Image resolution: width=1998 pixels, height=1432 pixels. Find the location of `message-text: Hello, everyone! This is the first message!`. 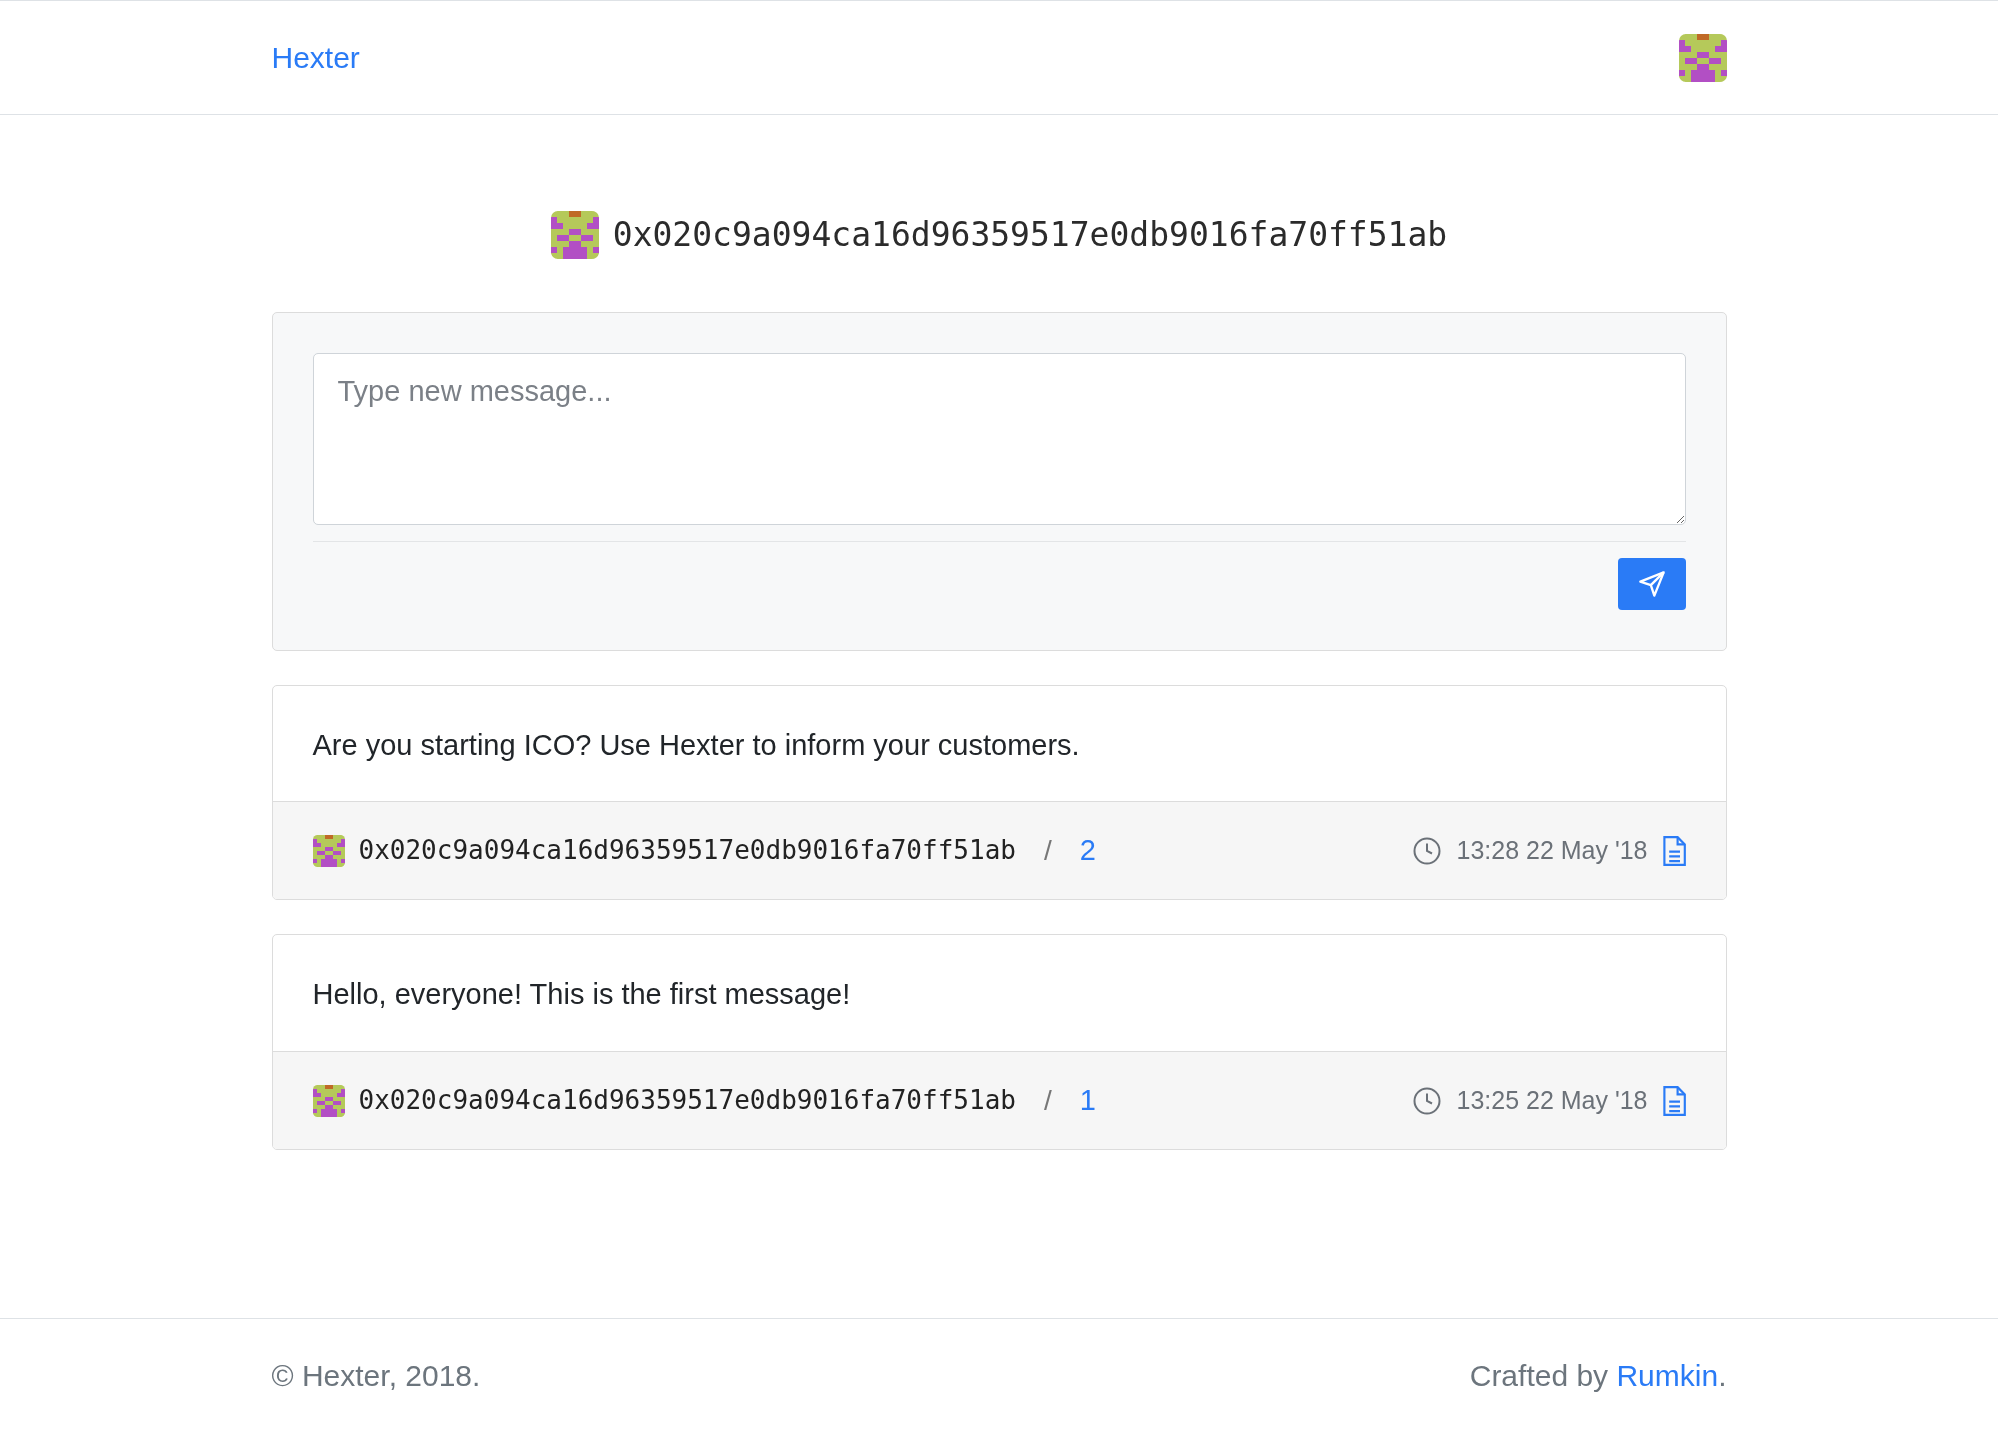

message-text: Hello, everyone! This is the first message! is located at coordinates (581, 995).